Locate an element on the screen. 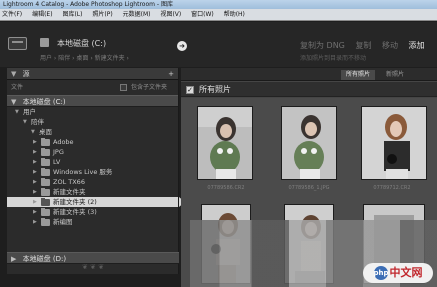  folder-label: Adobe is located at coordinates (63, 142).